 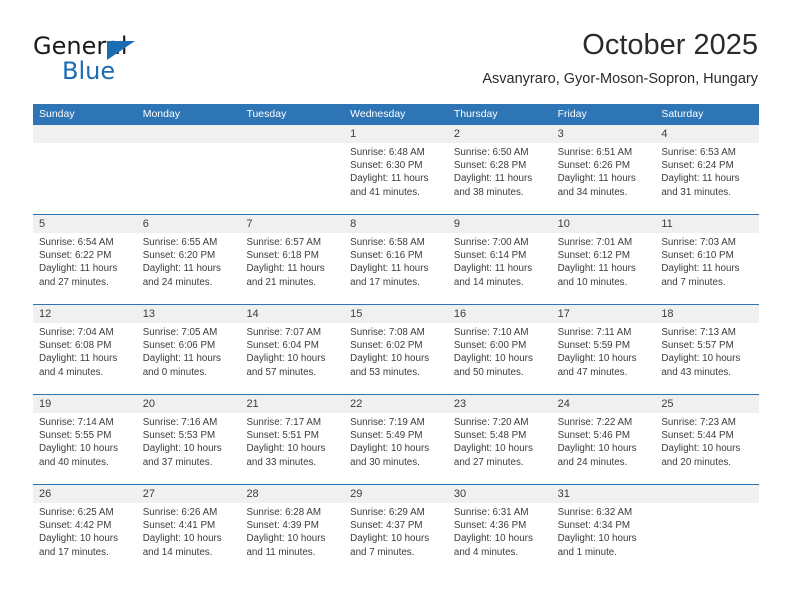 What do you see at coordinates (500, 404) in the screenshot?
I see `day-number: 23` at bounding box center [500, 404].